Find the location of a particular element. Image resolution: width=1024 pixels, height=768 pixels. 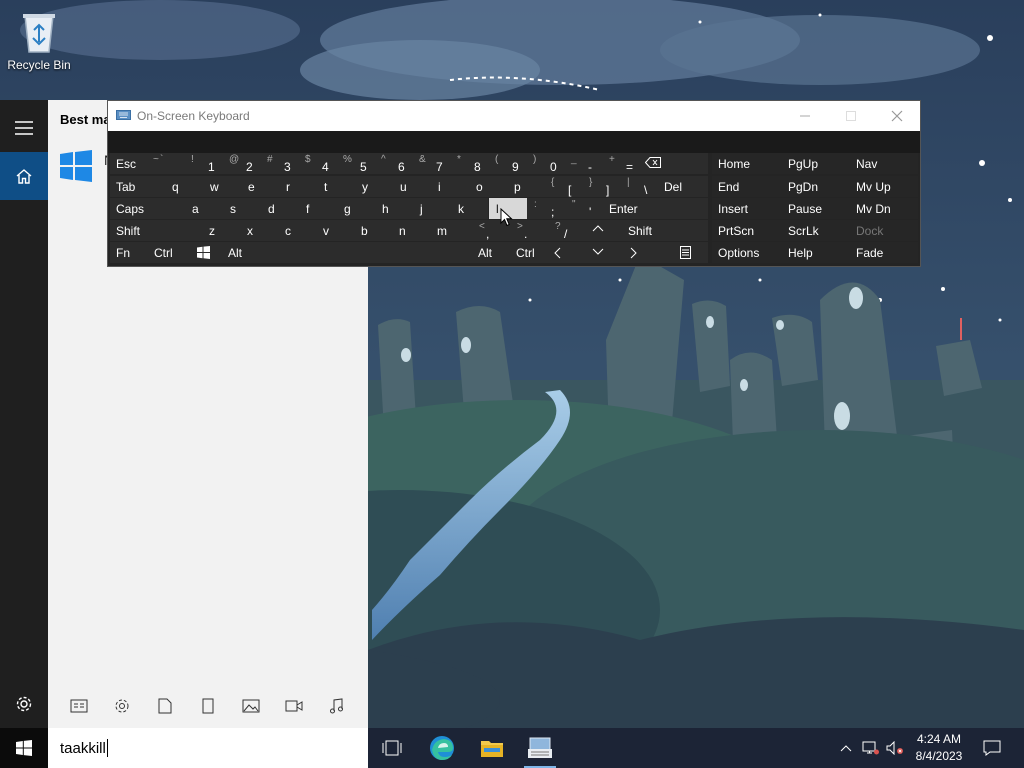

key-backtick: ~ ` is located at coordinates (165, 163).